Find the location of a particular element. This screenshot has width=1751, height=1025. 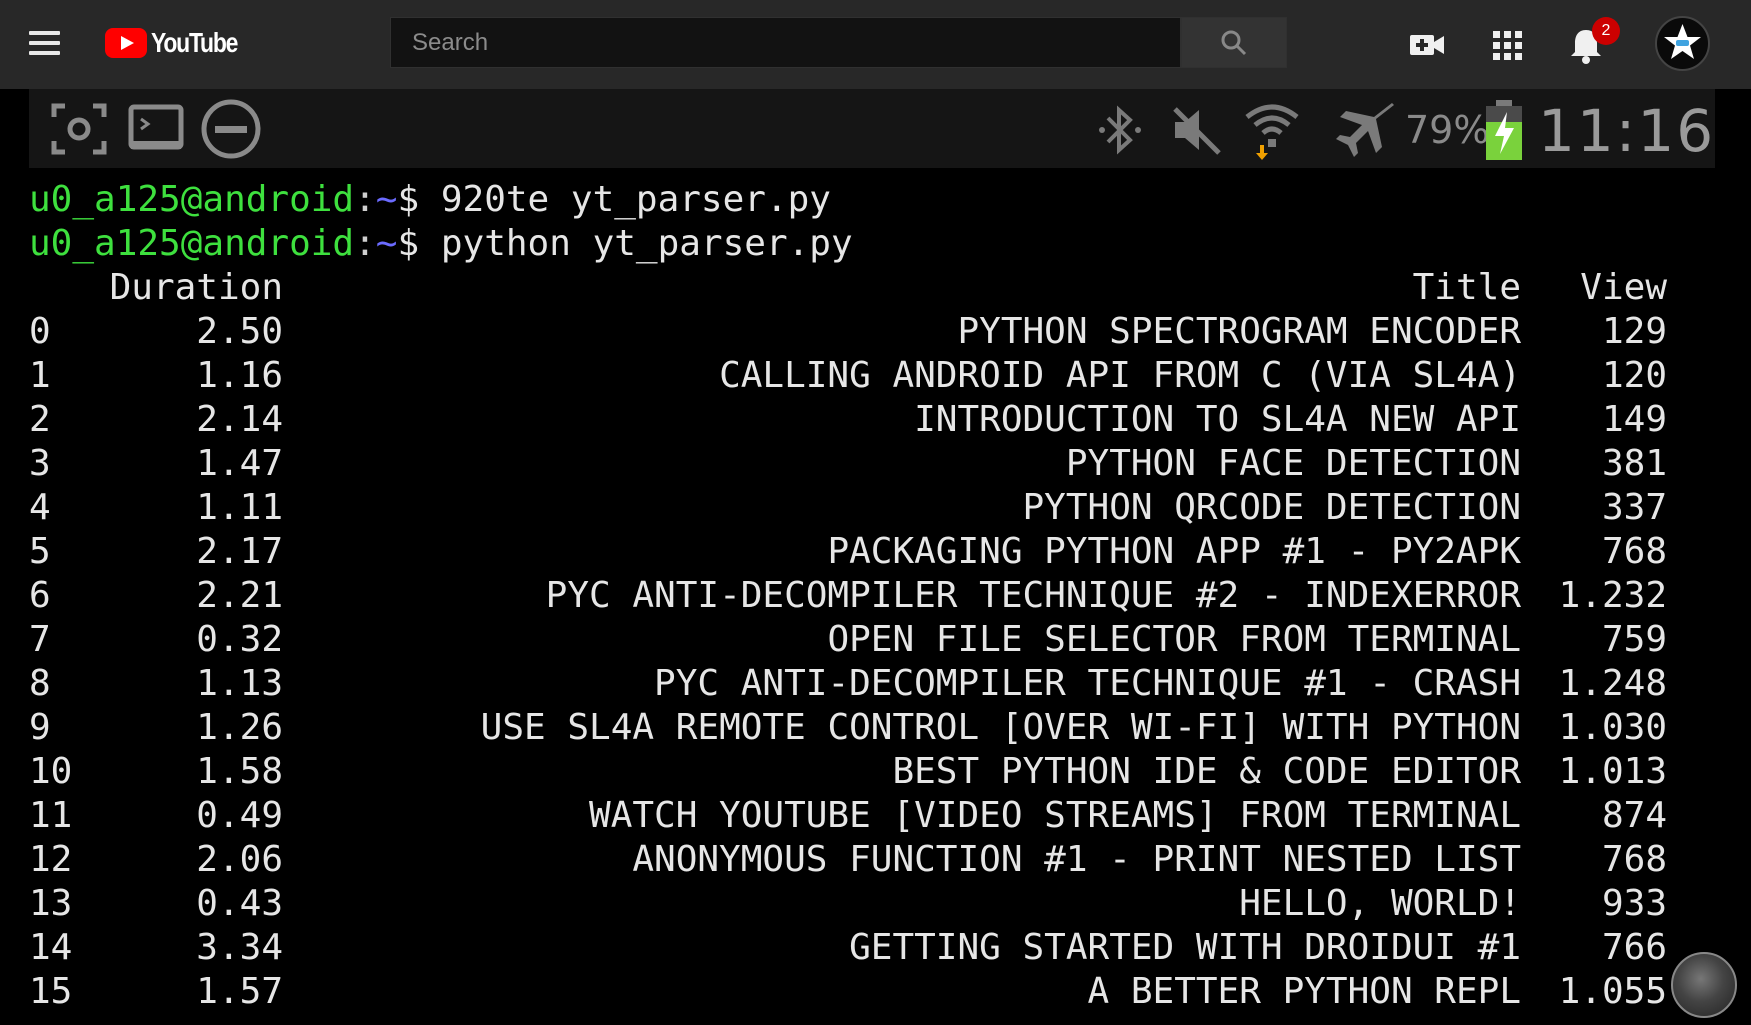

row-view: 1.248 is located at coordinates (1612, 683).